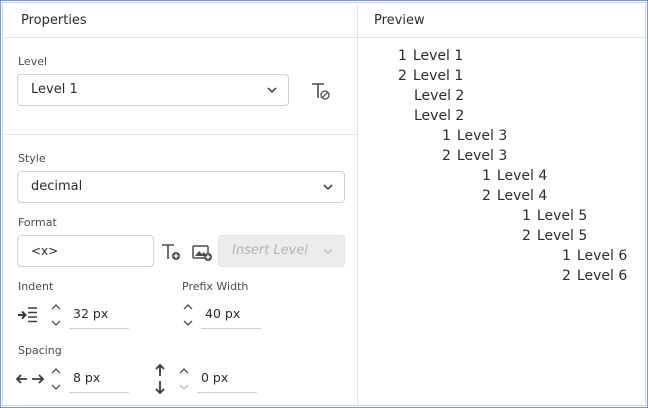  I want to click on level-dropdown: Level 1, so click(153, 90).